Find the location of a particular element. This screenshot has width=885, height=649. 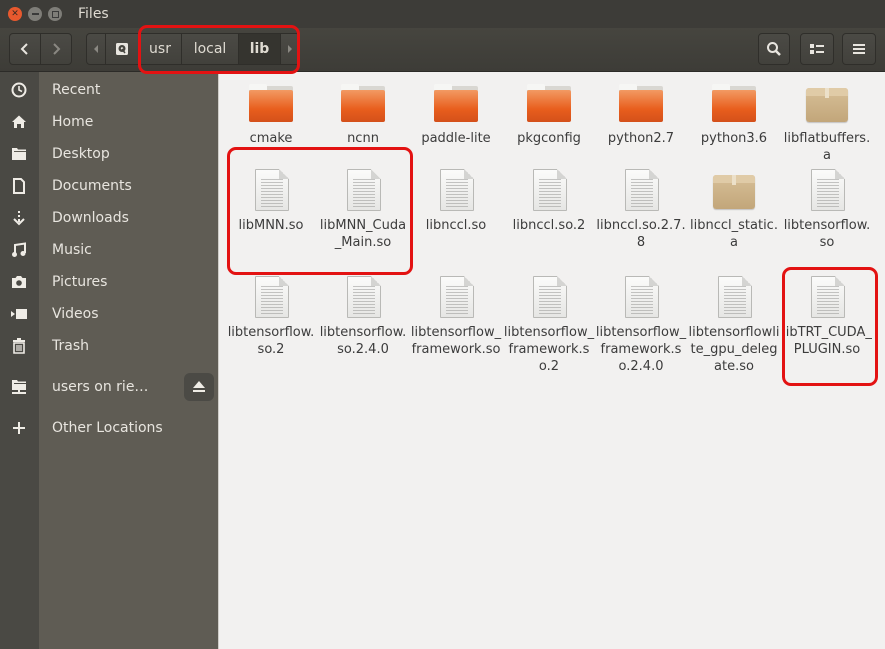

sidebar-item-label: Videos is located at coordinates (75, 314).